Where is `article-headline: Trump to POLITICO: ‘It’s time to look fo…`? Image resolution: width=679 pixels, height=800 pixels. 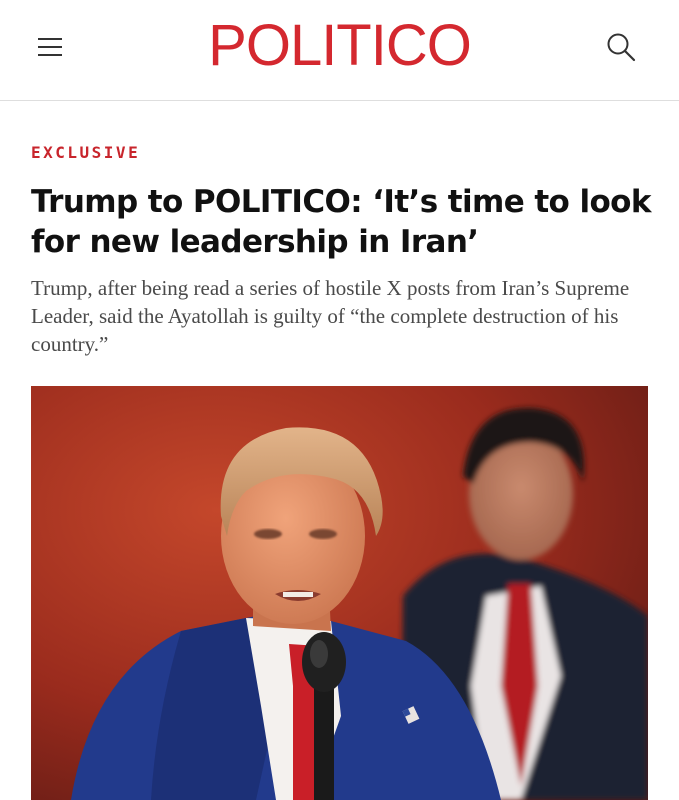
article-headline: Trump to POLITICO: ‘It’s time to look fo… is located at coordinates (343, 222).